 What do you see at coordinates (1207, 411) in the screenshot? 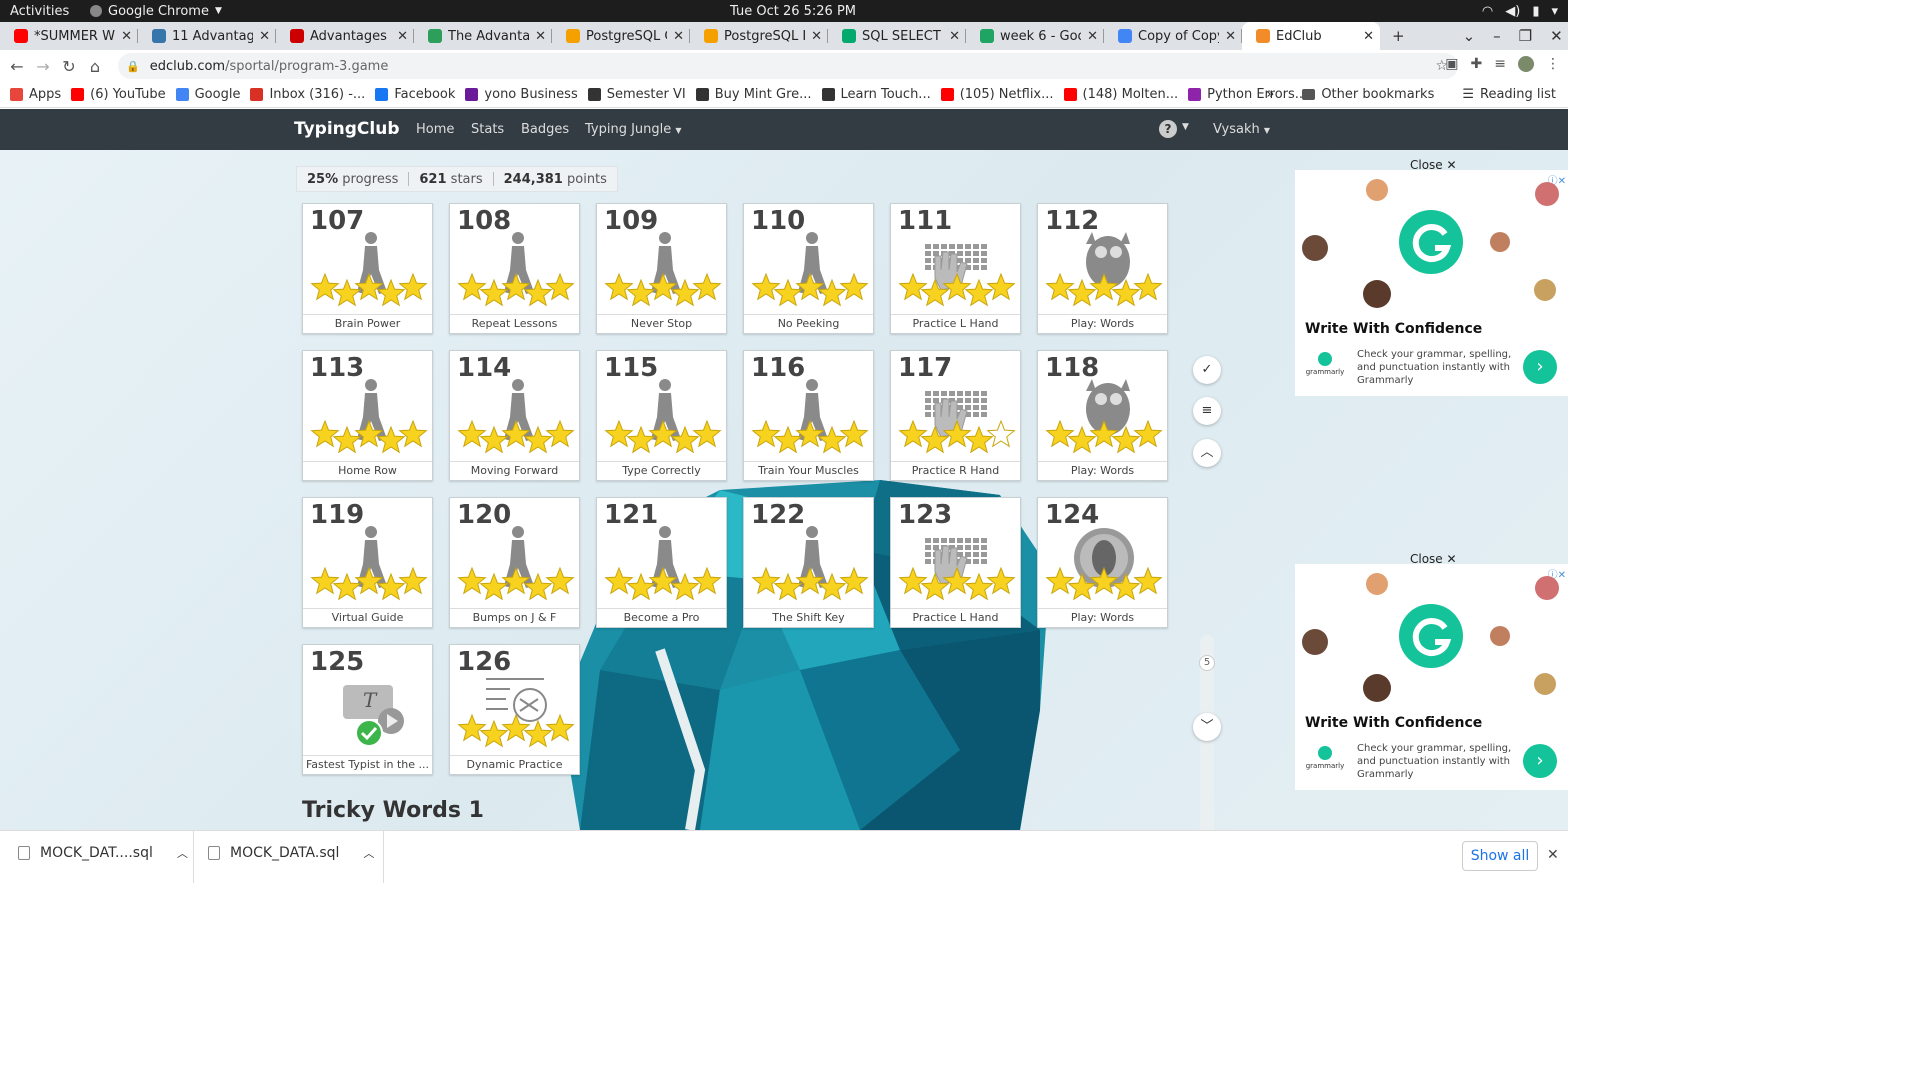
I see `list-view-button: ≡` at bounding box center [1207, 411].